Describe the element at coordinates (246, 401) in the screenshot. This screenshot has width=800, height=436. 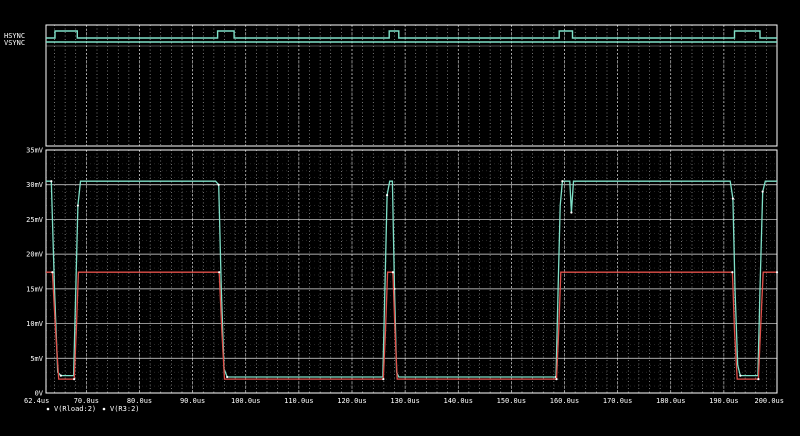
I see `x-tick-label: 100.0us` at that location.